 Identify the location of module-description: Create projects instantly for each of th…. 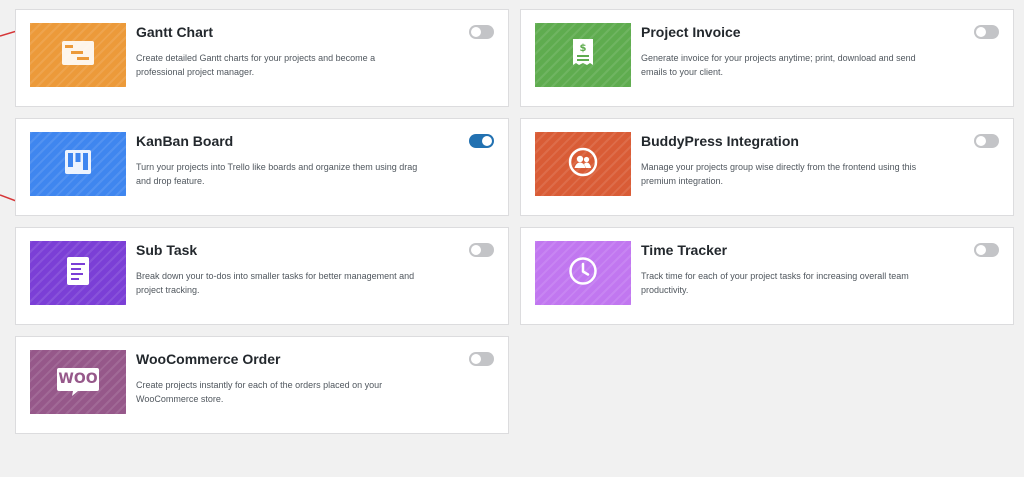
(259, 392).